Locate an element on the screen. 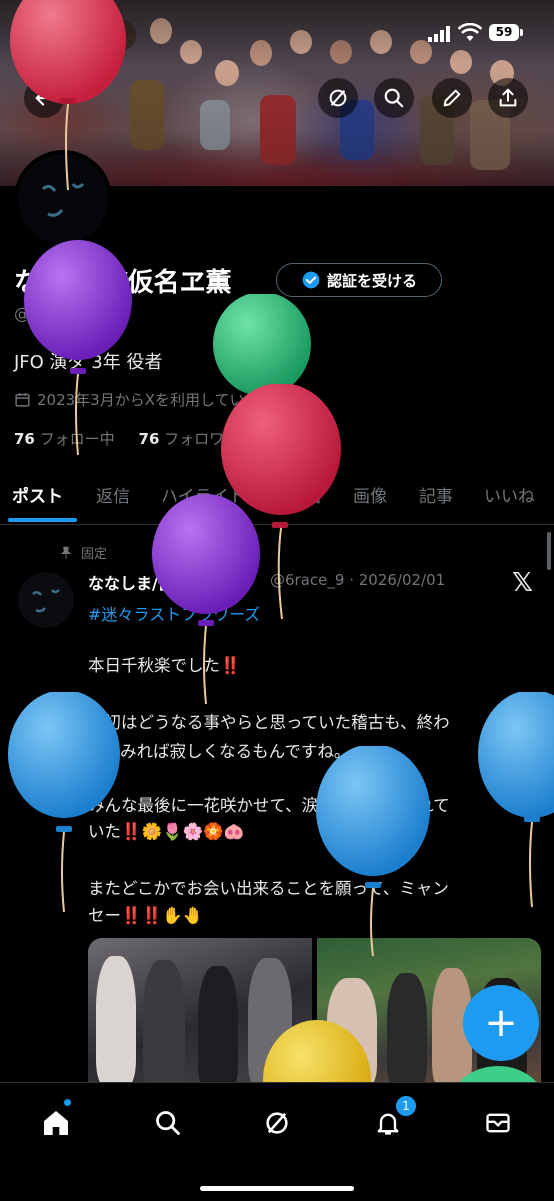 The height and width of the screenshot is (1201, 554). share-button is located at coordinates (508, 98).